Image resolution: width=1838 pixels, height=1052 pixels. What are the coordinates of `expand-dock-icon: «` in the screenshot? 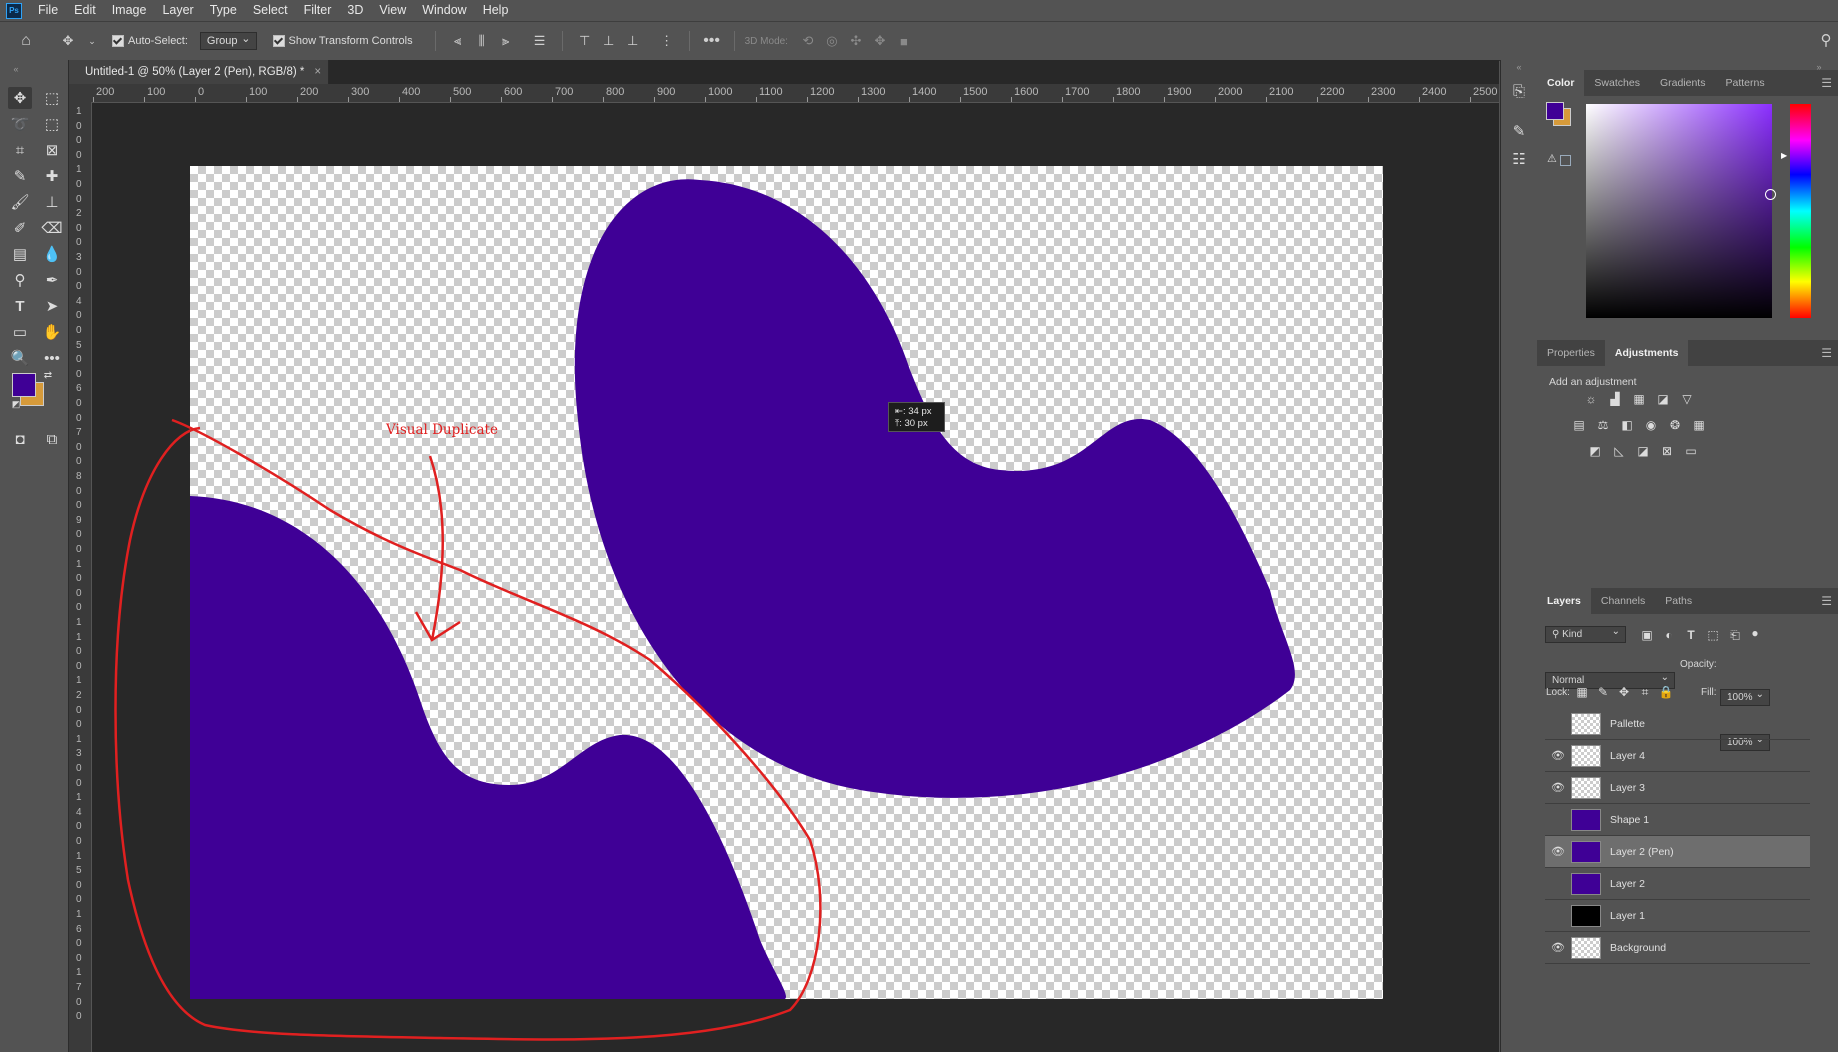 It's located at (1519, 67).